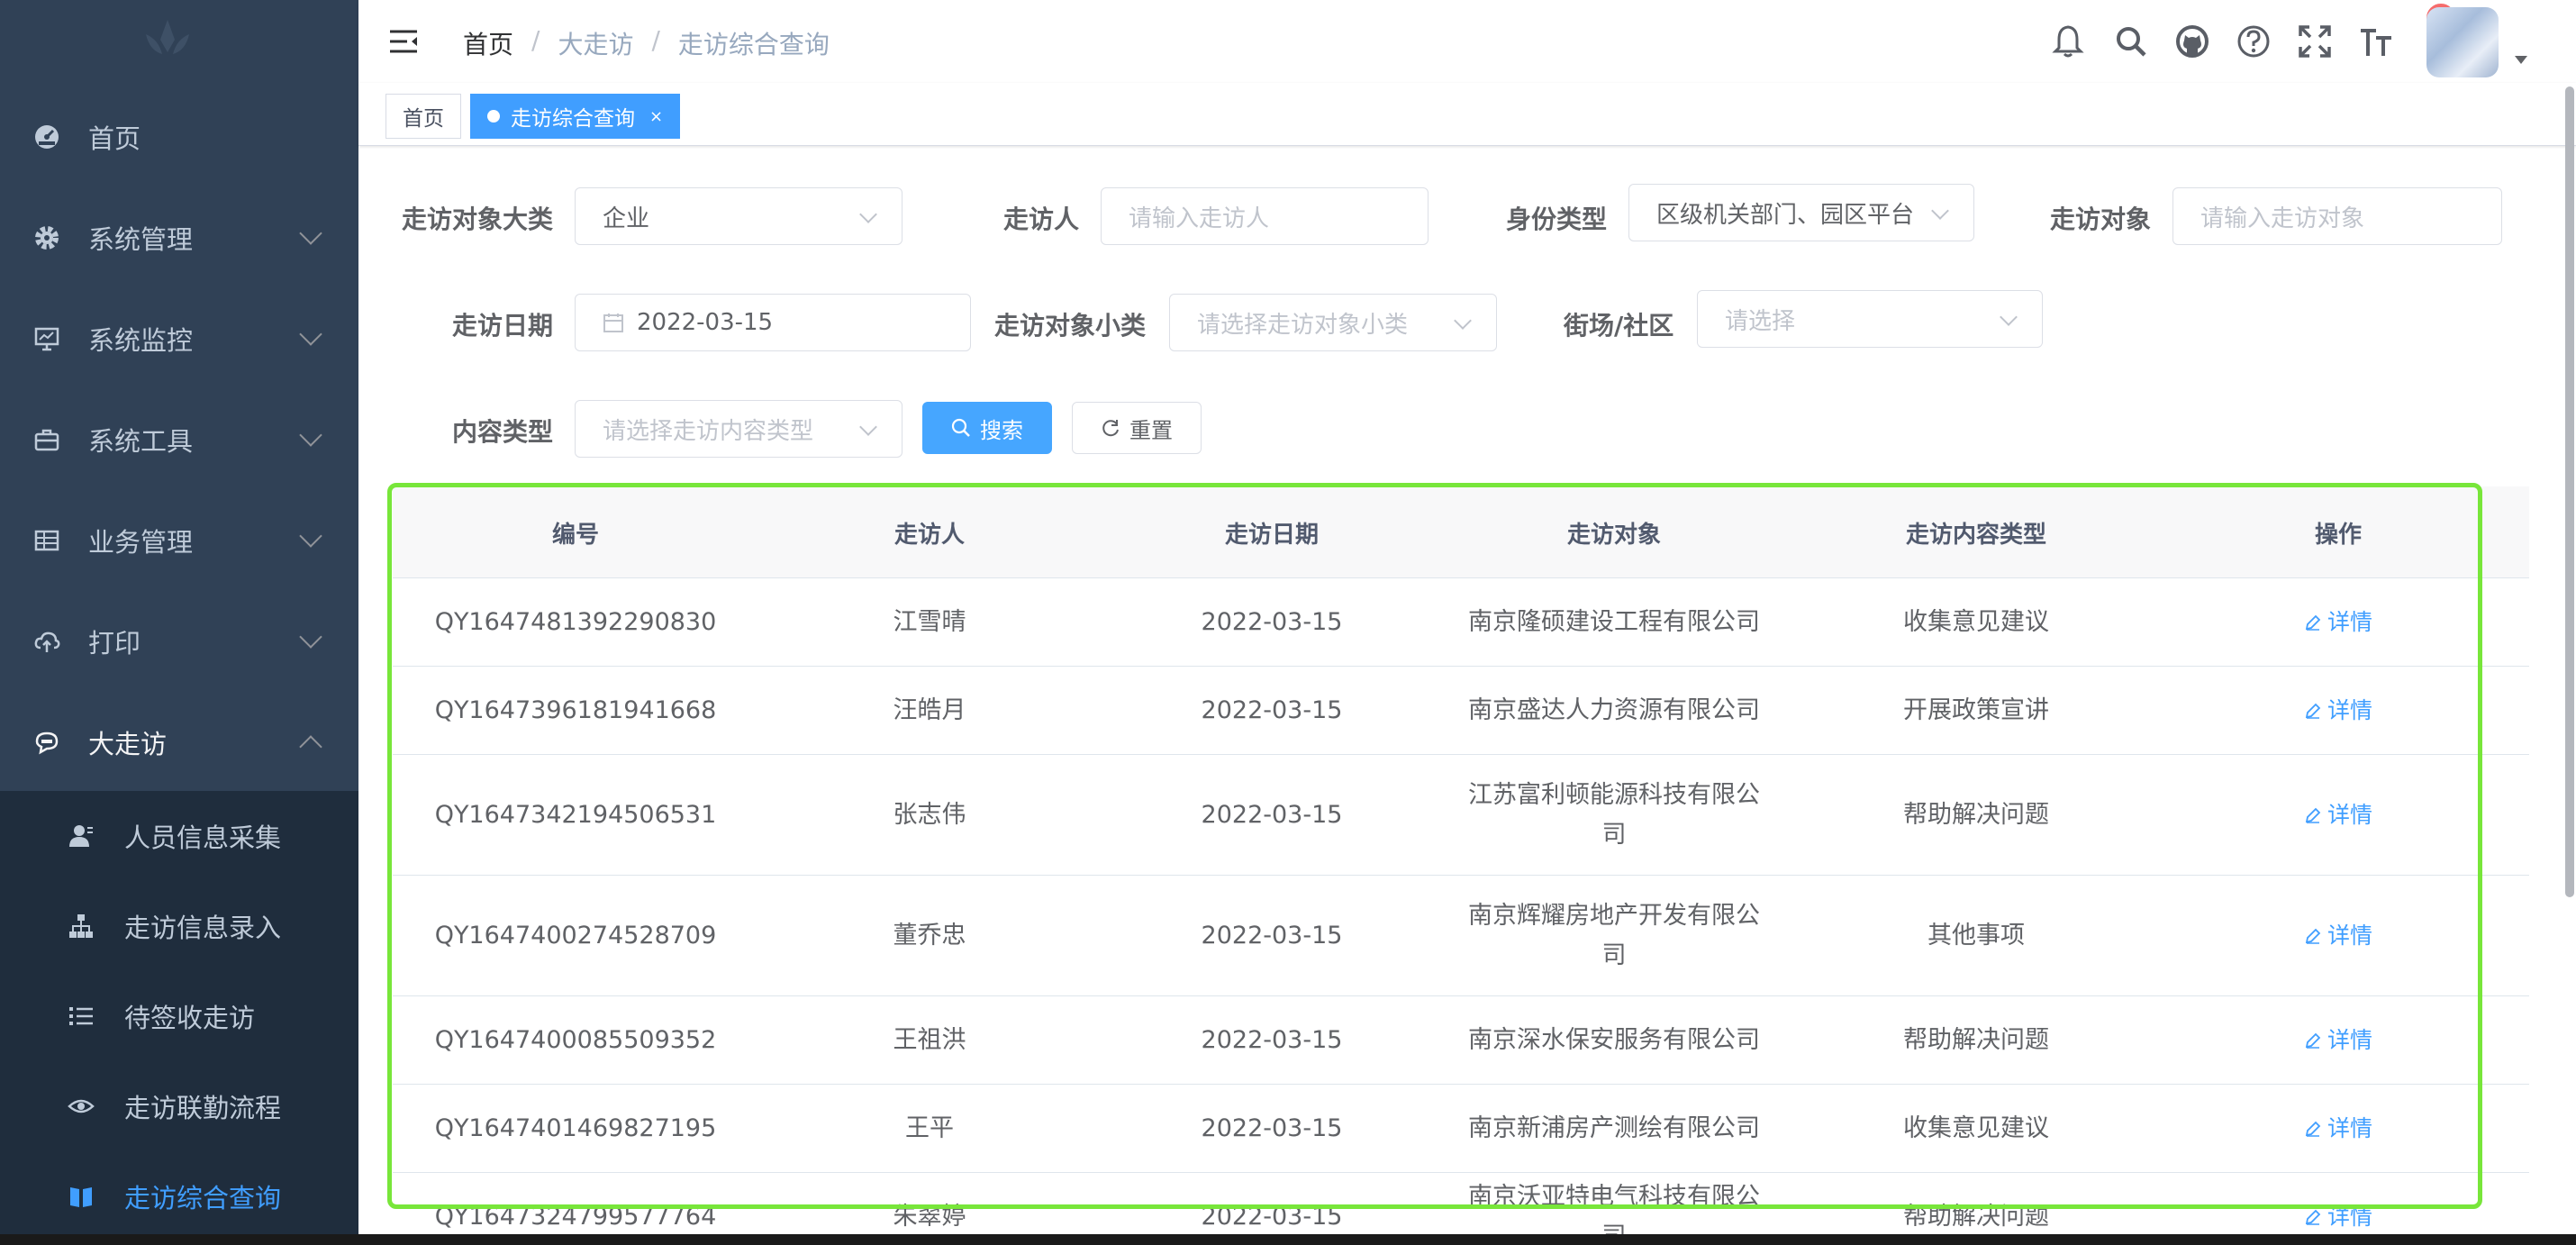 The width and height of the screenshot is (2576, 1245). Describe the element at coordinates (1976, 935) in the screenshot. I see `table-cell-type: 其他事项` at that location.